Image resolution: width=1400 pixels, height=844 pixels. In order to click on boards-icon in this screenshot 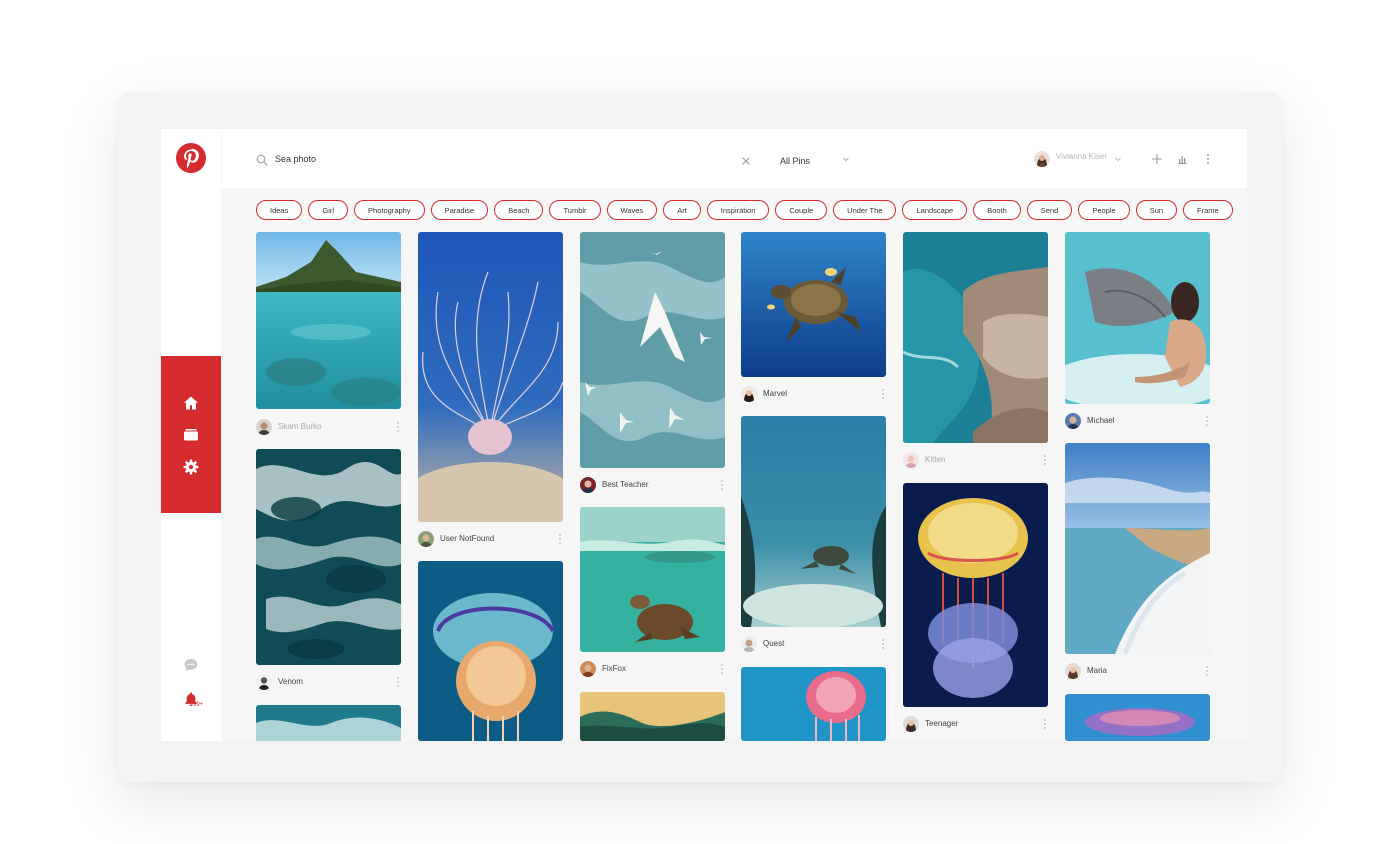, I will do `click(191, 435)`.